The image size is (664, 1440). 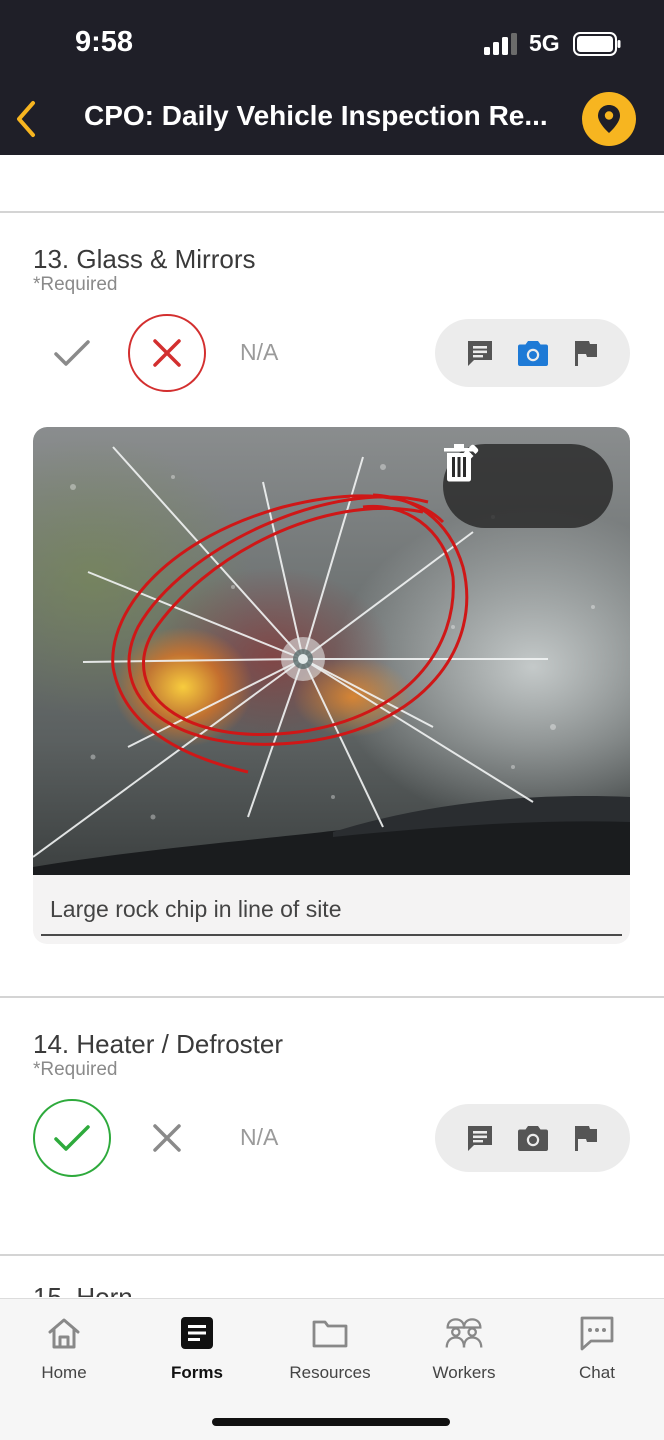 What do you see at coordinates (500, 44) in the screenshot?
I see `signal-icon` at bounding box center [500, 44].